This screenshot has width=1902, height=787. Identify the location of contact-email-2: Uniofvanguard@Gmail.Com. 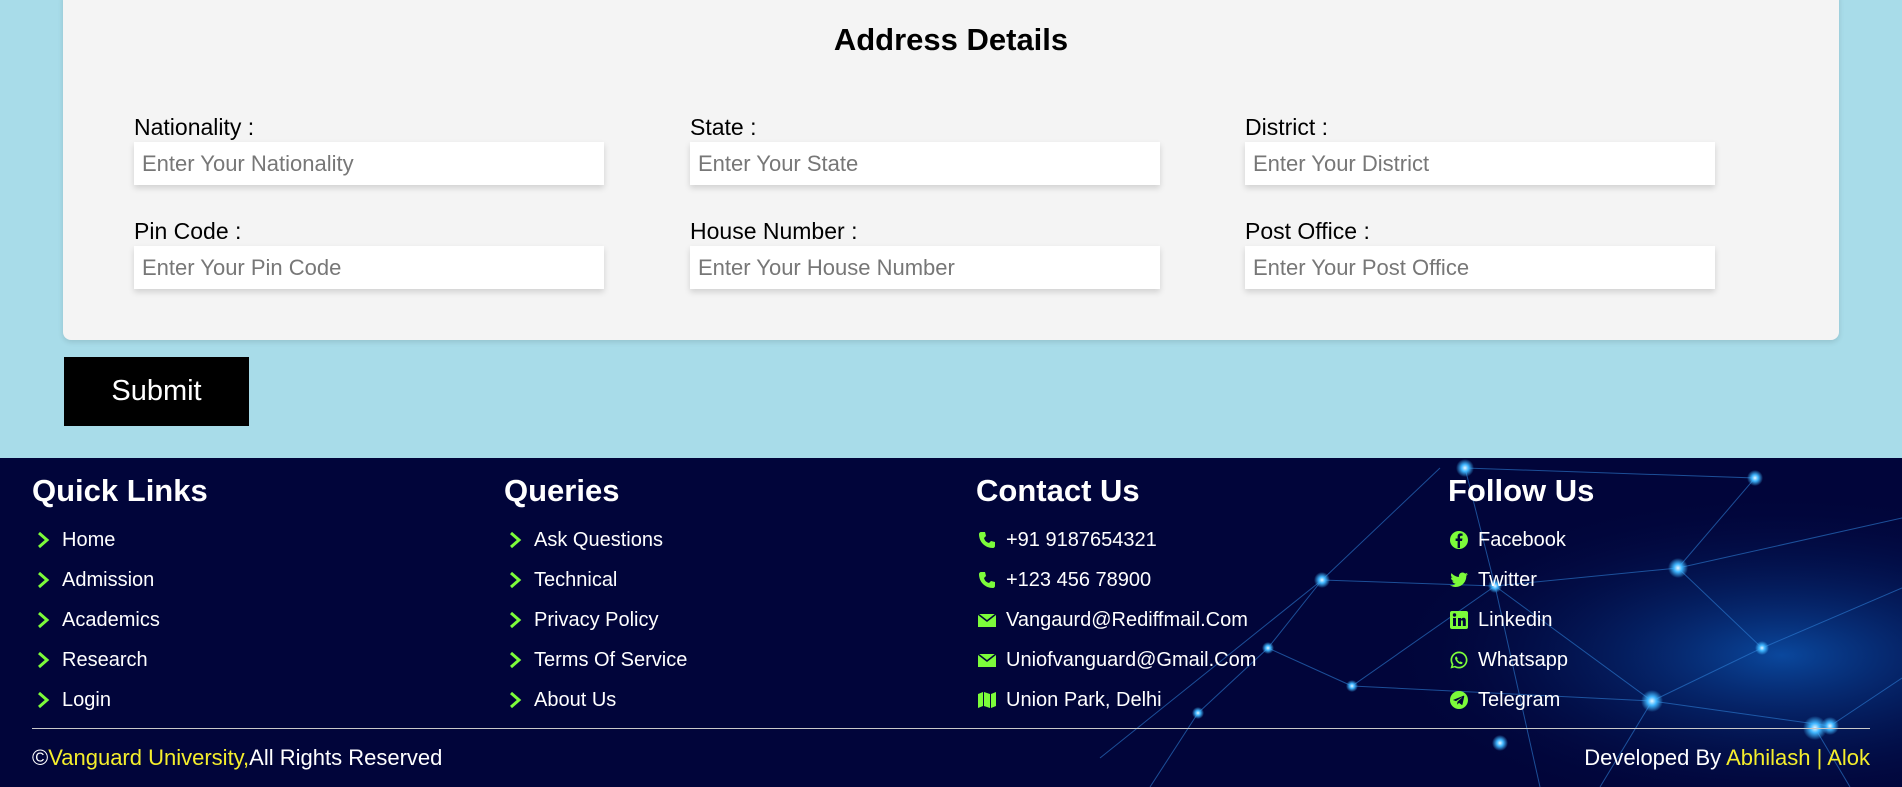
(1116, 660).